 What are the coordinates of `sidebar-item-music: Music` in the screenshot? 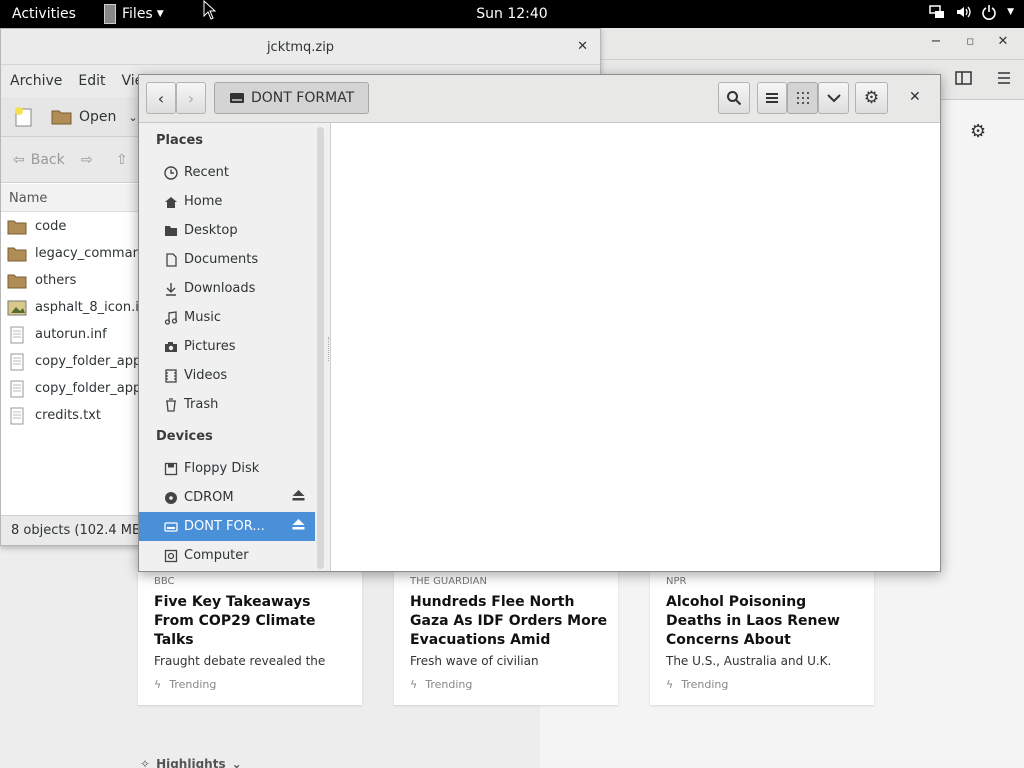 It's located at (227, 317).